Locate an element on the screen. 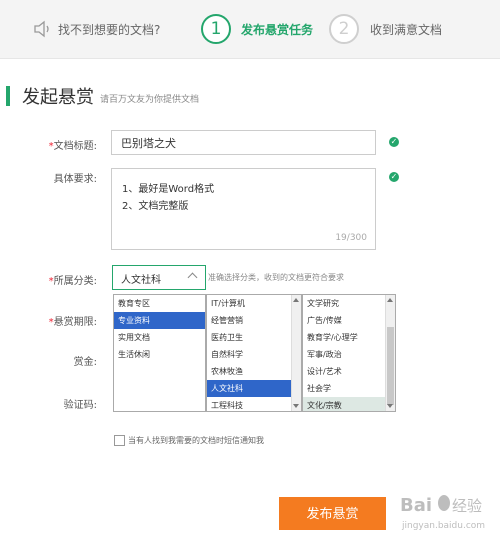 The image size is (500, 543). title-input is located at coordinates (243, 142).